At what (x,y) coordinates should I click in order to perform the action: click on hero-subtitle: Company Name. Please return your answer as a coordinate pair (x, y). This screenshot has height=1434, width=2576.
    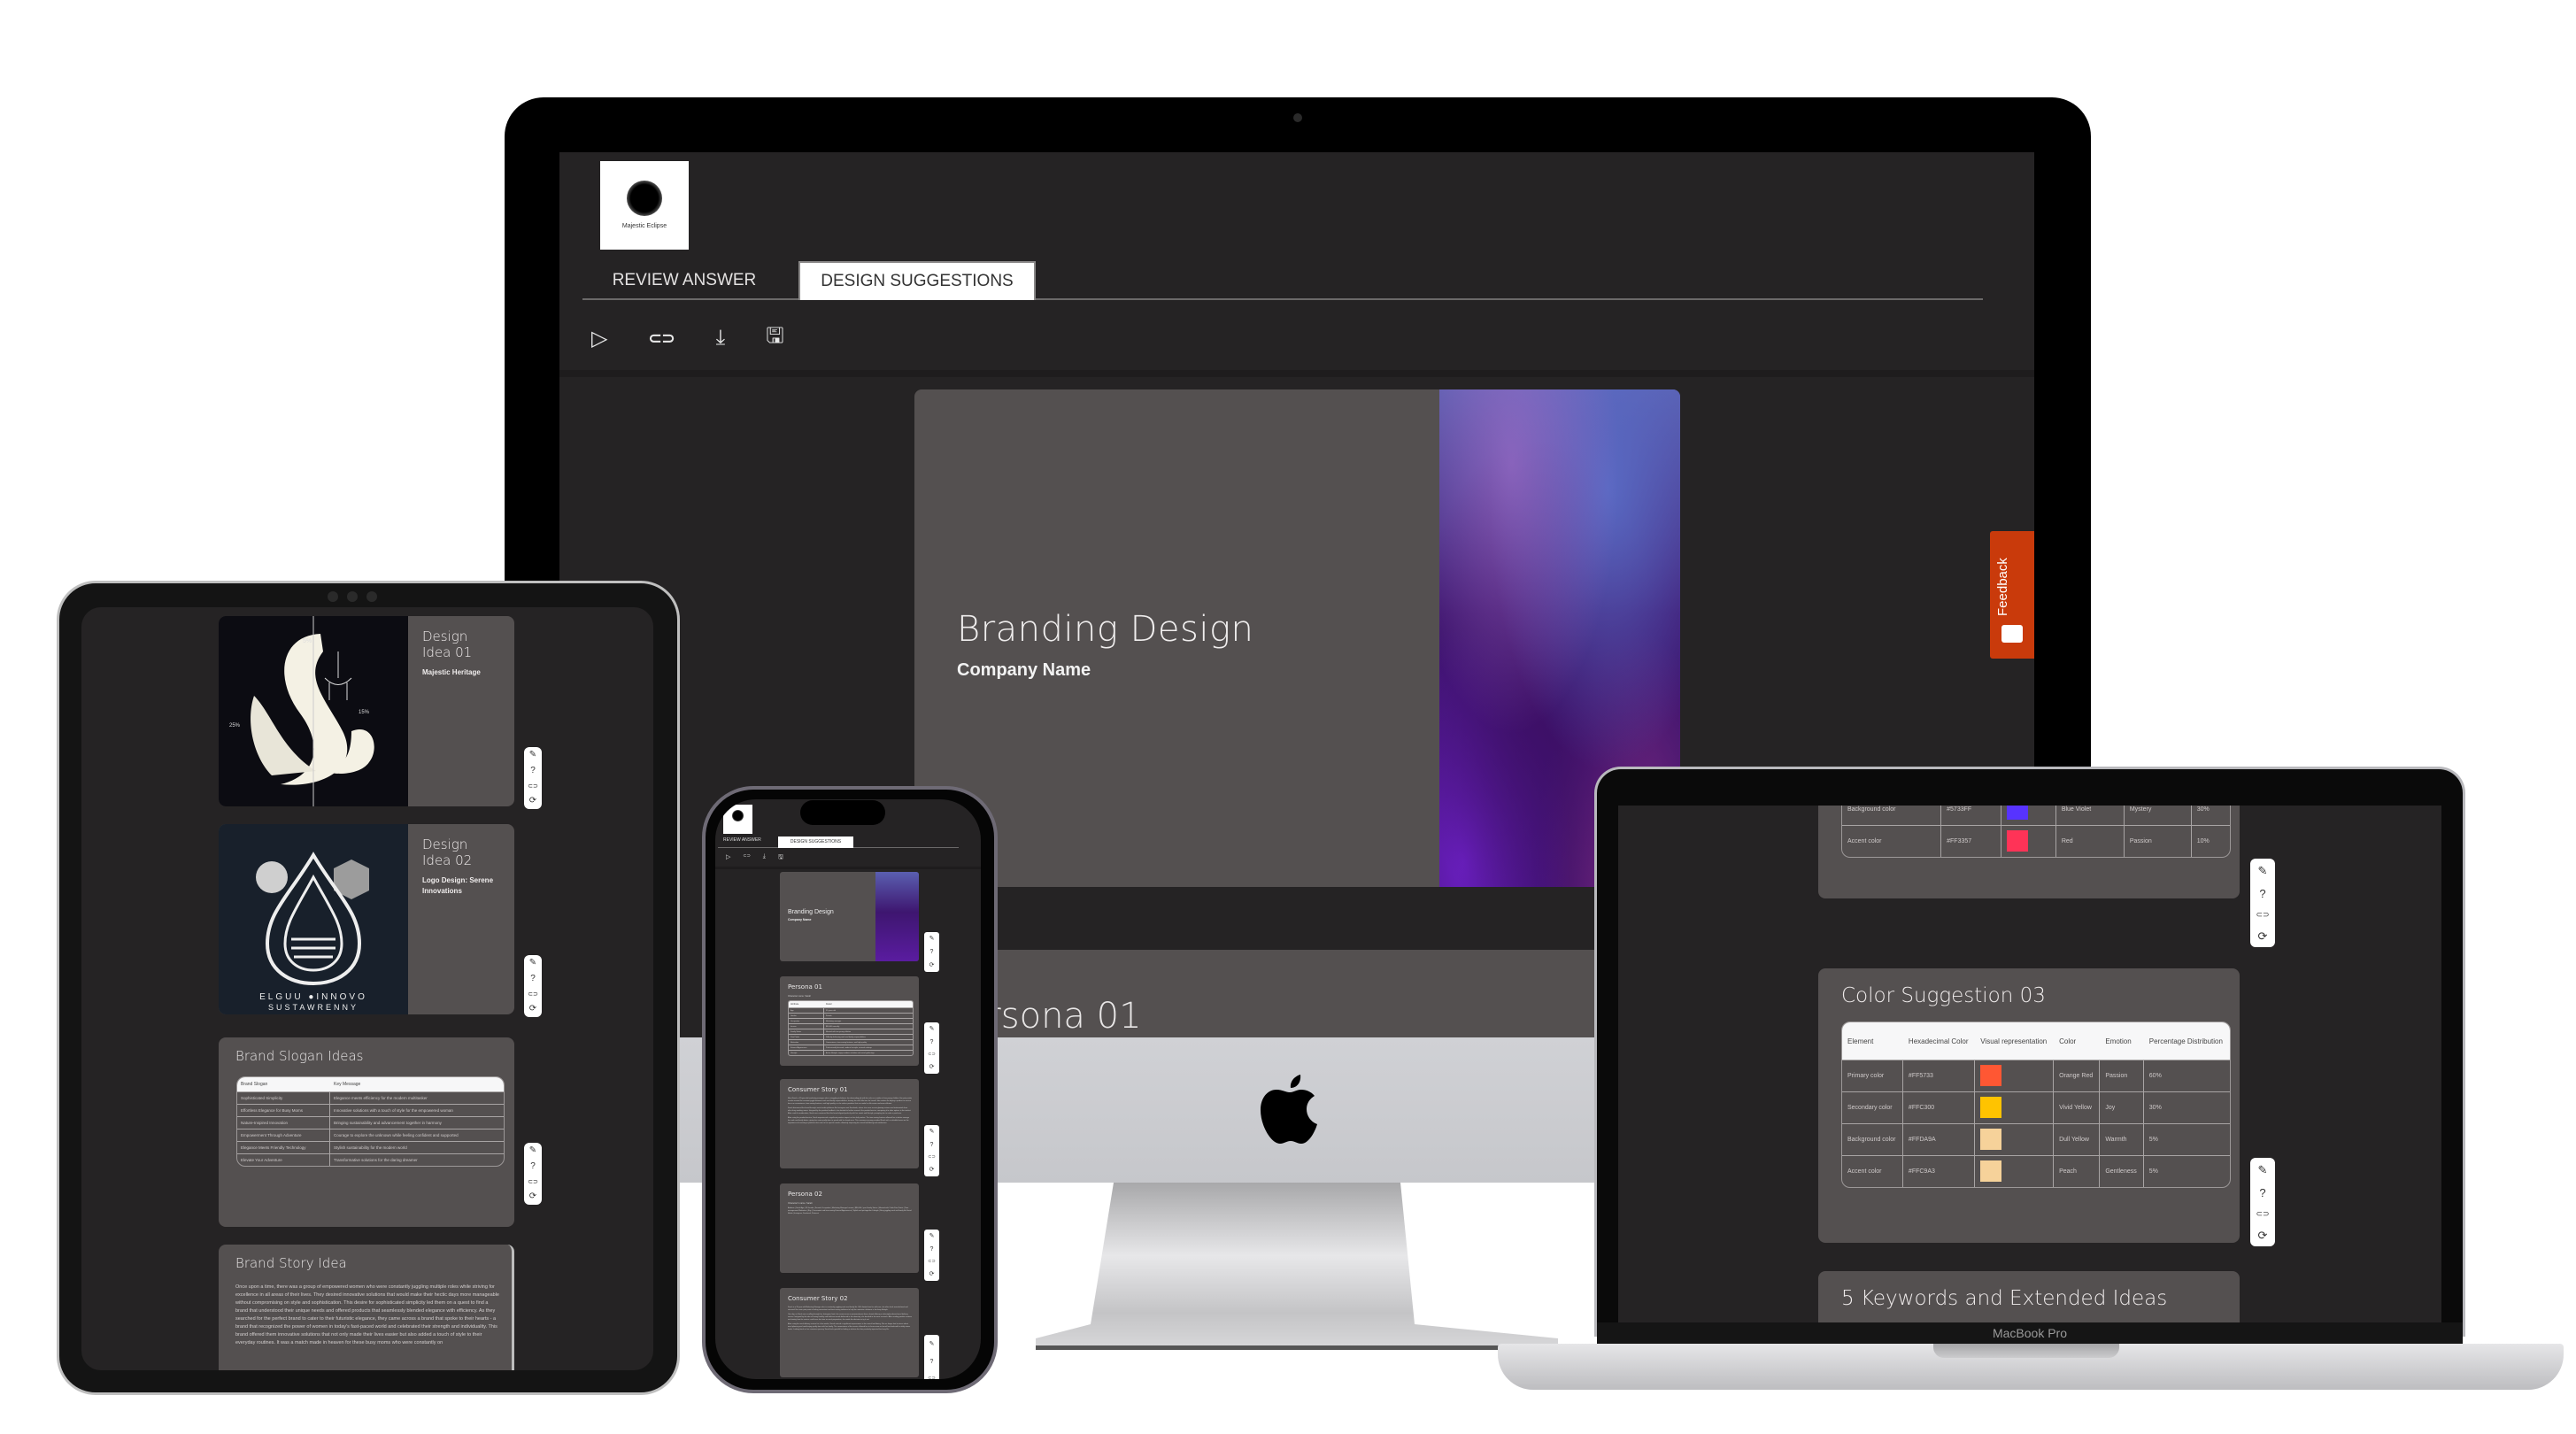
    Looking at the image, I should click on (800, 919).